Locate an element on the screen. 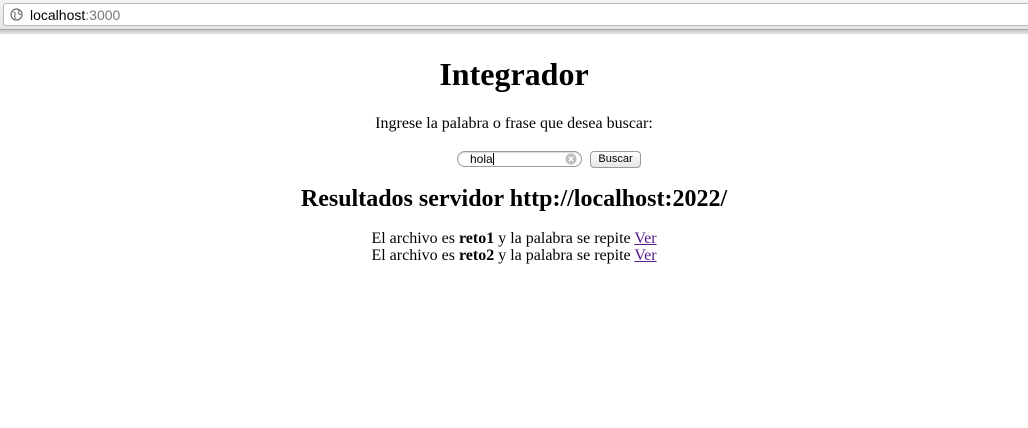 Image resolution: width=1028 pixels, height=428 pixels. url-port: :3000 is located at coordinates (103, 15).